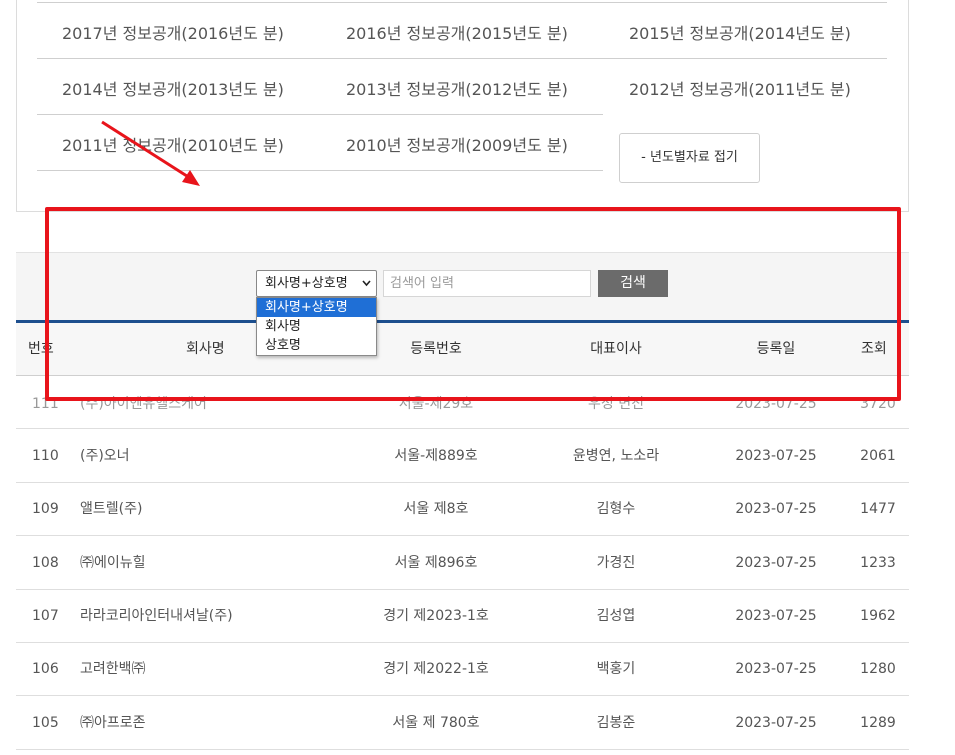  What do you see at coordinates (150, 153) in the screenshot?
I see `annotation-arrow-icon` at bounding box center [150, 153].